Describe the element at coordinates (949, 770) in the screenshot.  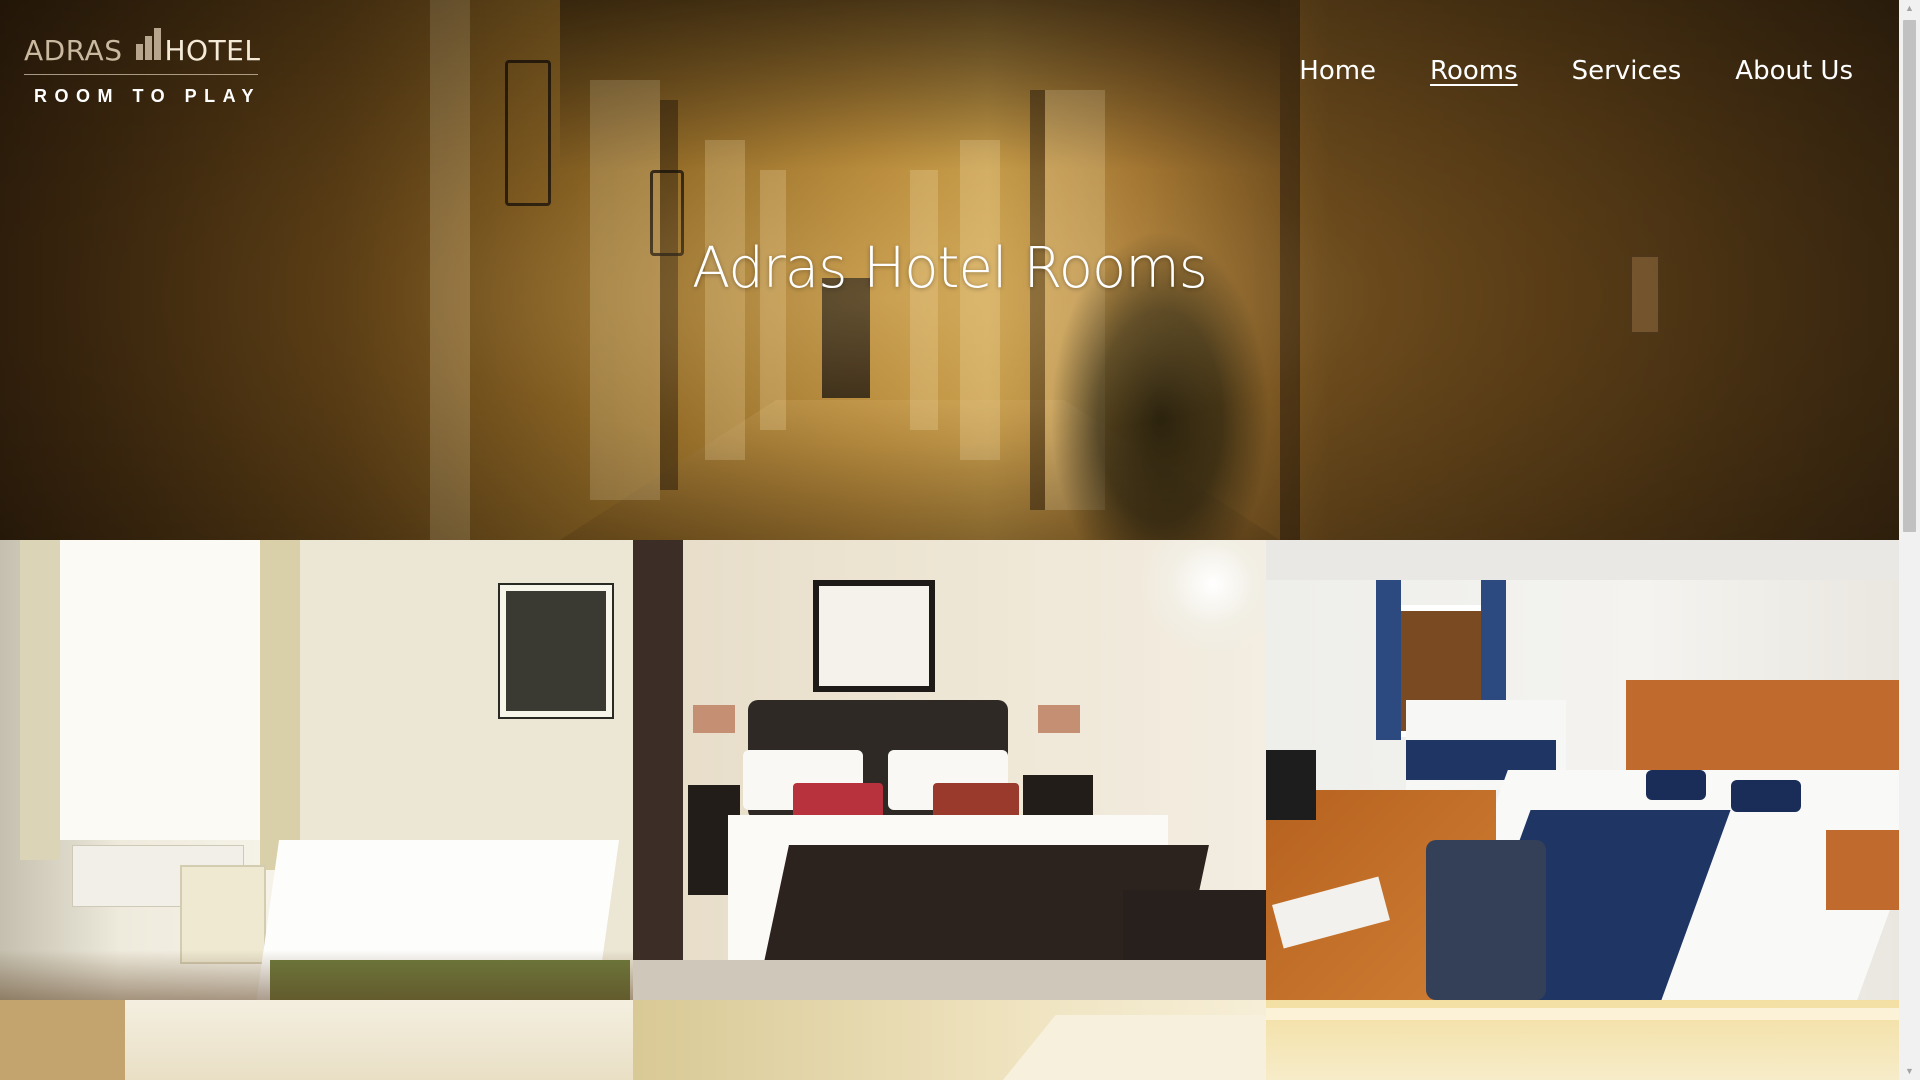
I see `room-photo-double` at that location.